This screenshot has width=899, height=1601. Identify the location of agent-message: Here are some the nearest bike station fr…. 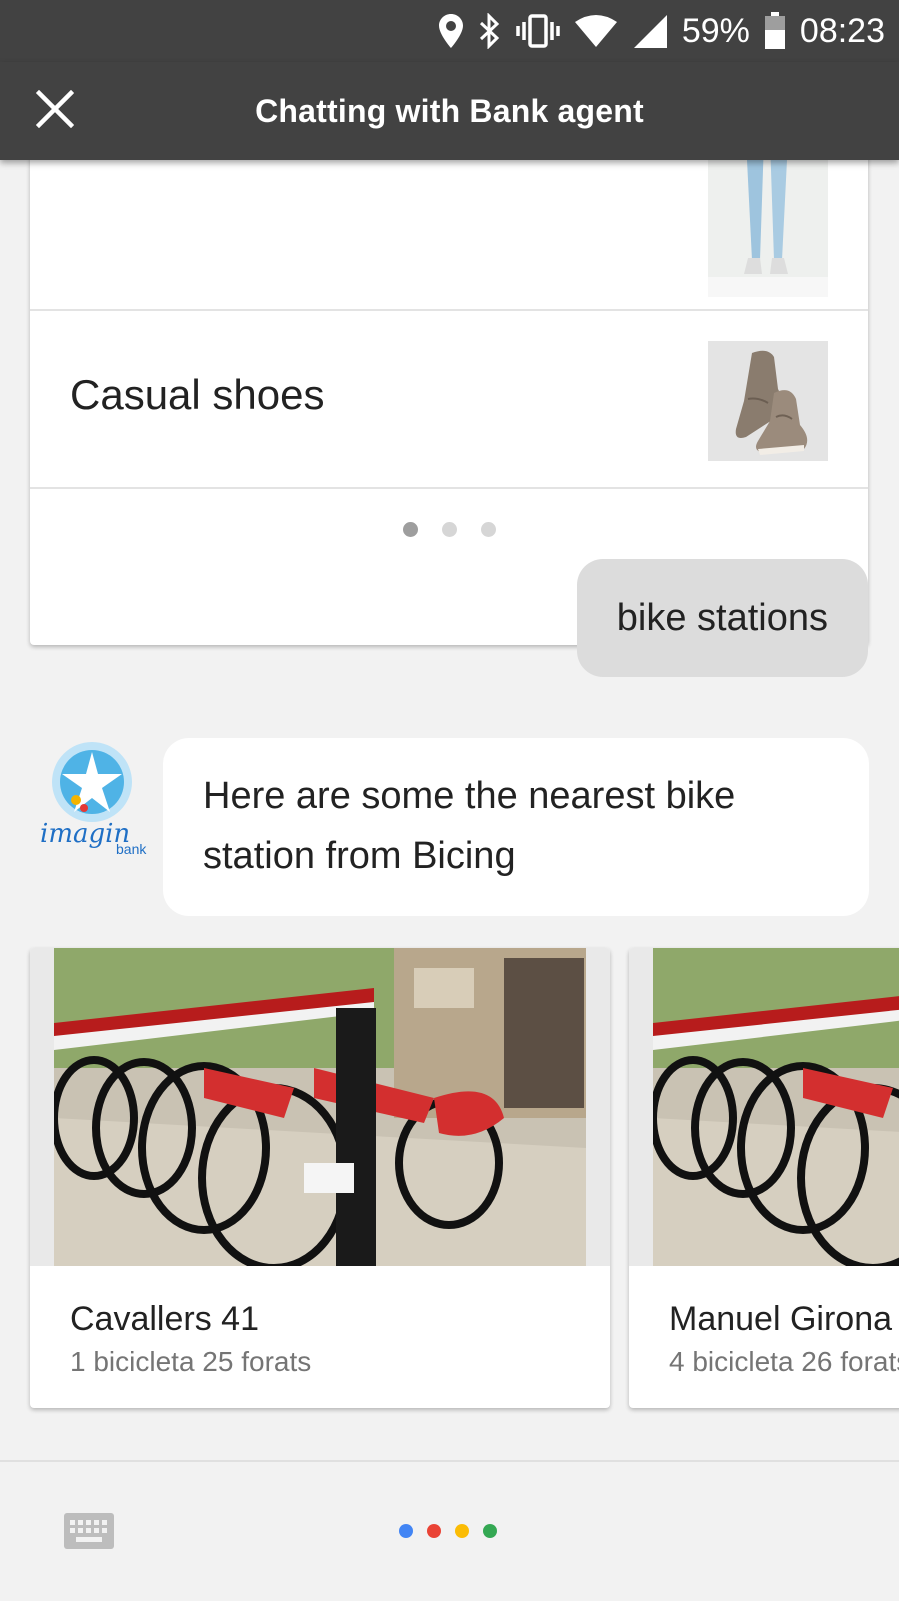
(516, 827).